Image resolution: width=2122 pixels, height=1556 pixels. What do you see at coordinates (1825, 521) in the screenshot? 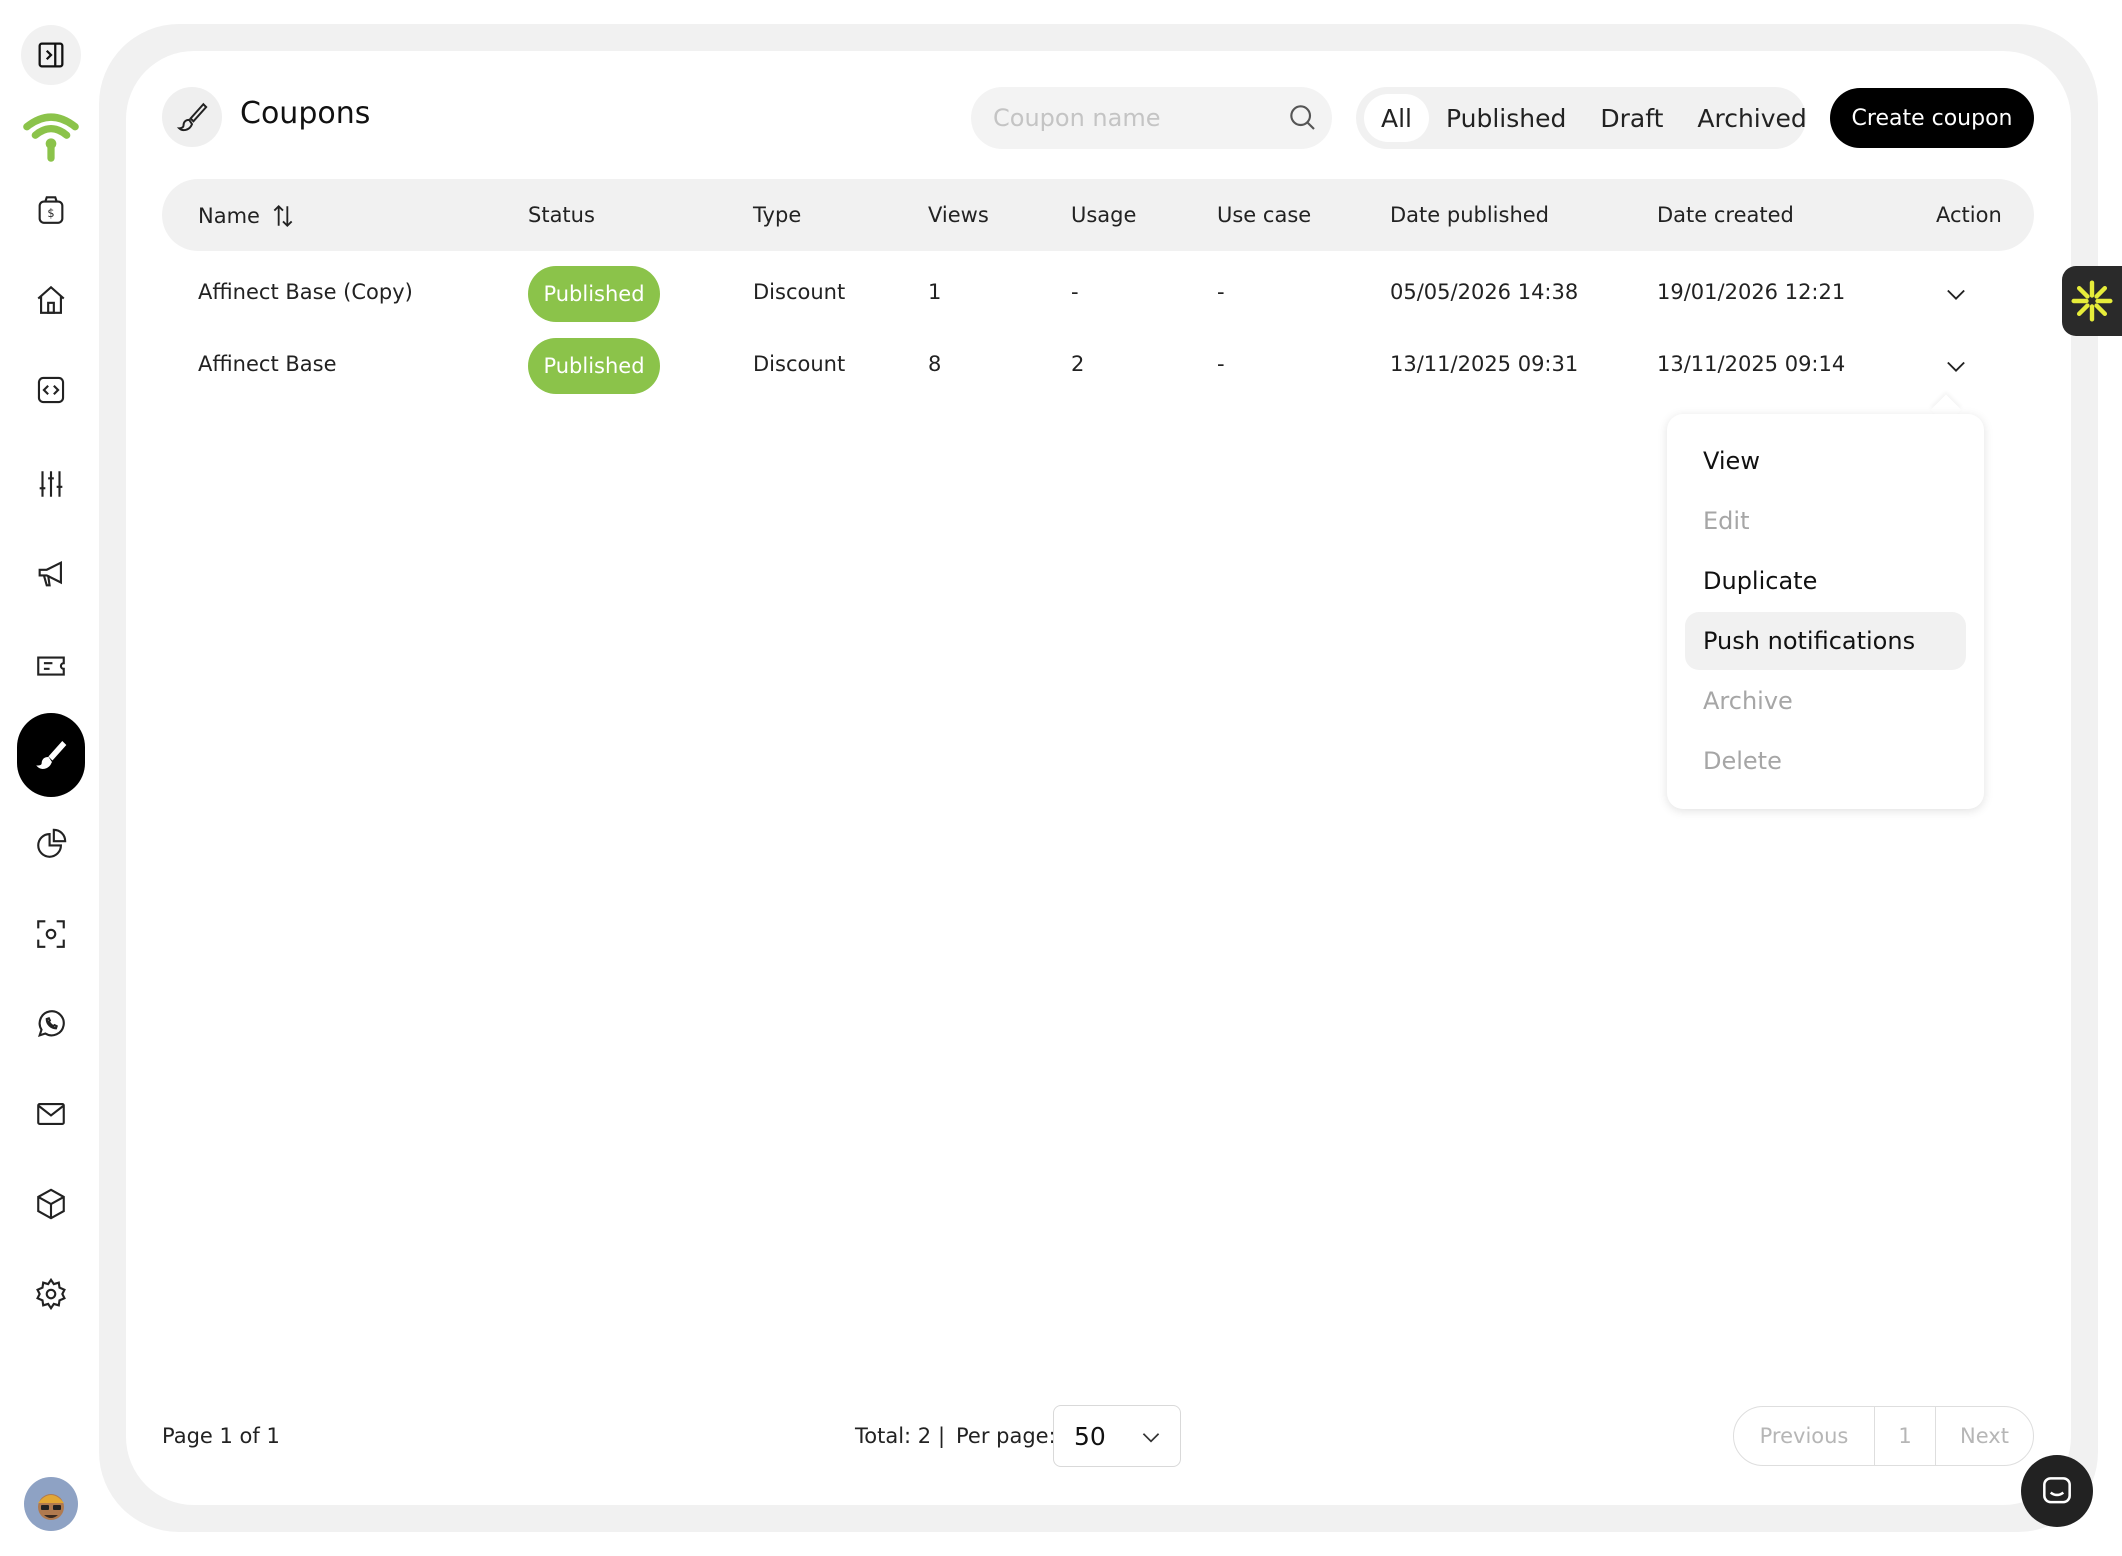
I see `menu-item-edit: Edit` at bounding box center [1825, 521].